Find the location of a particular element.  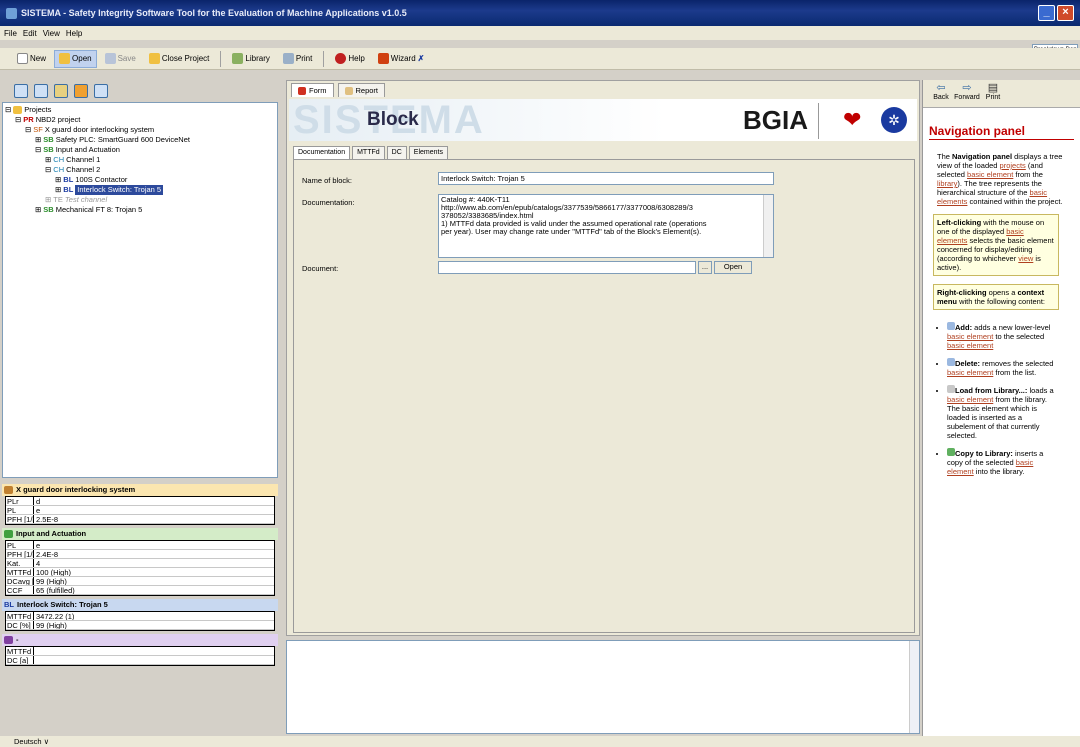

tab-report: Report is located at coordinates (361, 90).